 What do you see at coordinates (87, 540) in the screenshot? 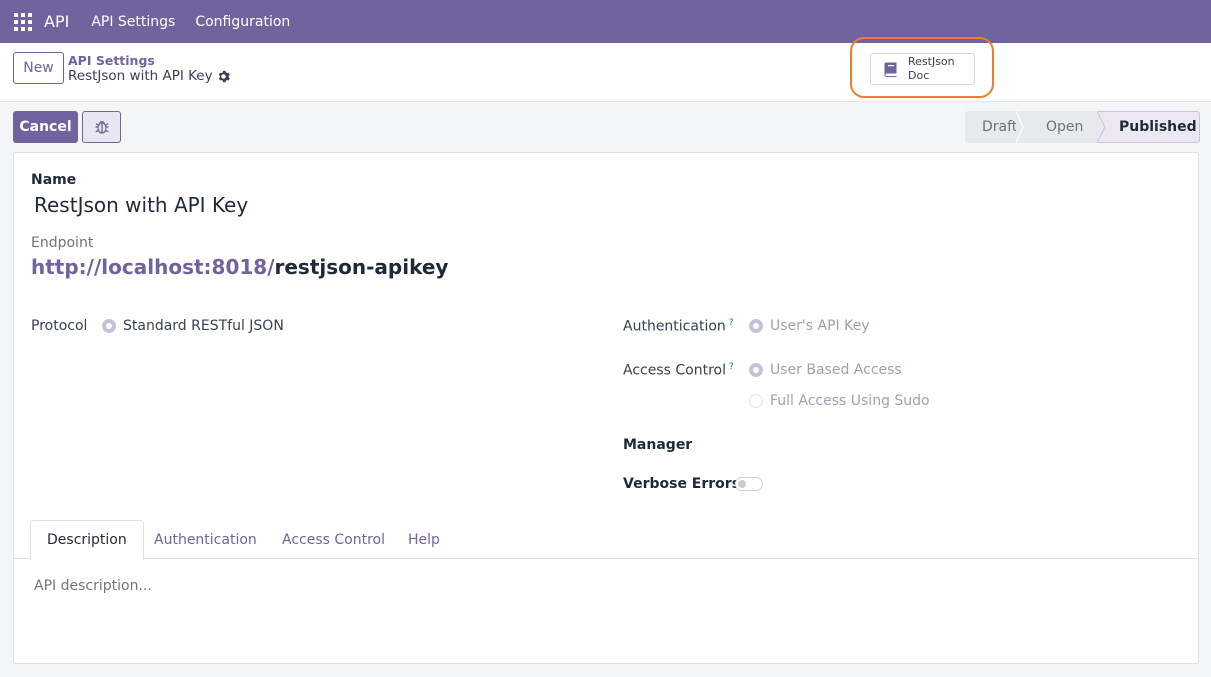
I see `tab-description: Description` at bounding box center [87, 540].